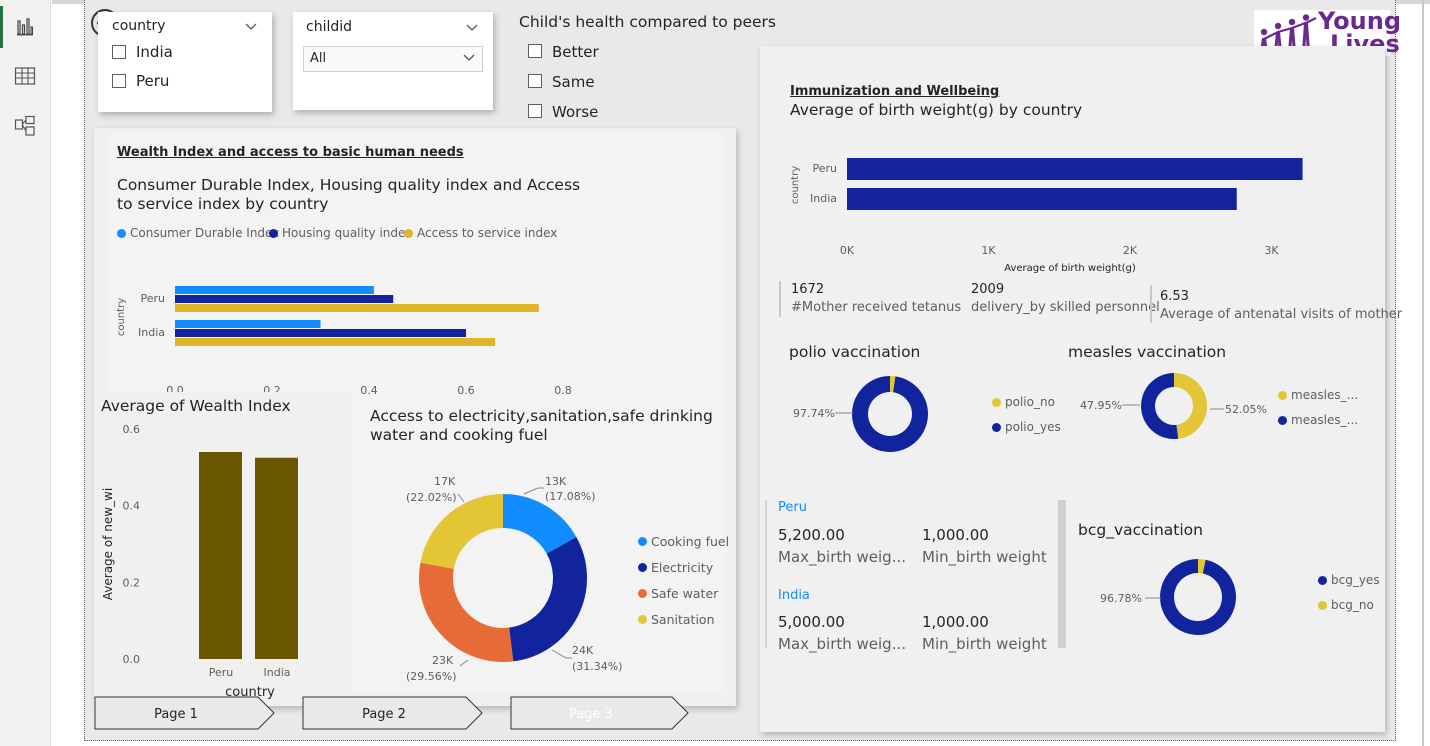 This screenshot has width=1430, height=746. I want to click on access-legend-water: Safe water, so click(678, 593).